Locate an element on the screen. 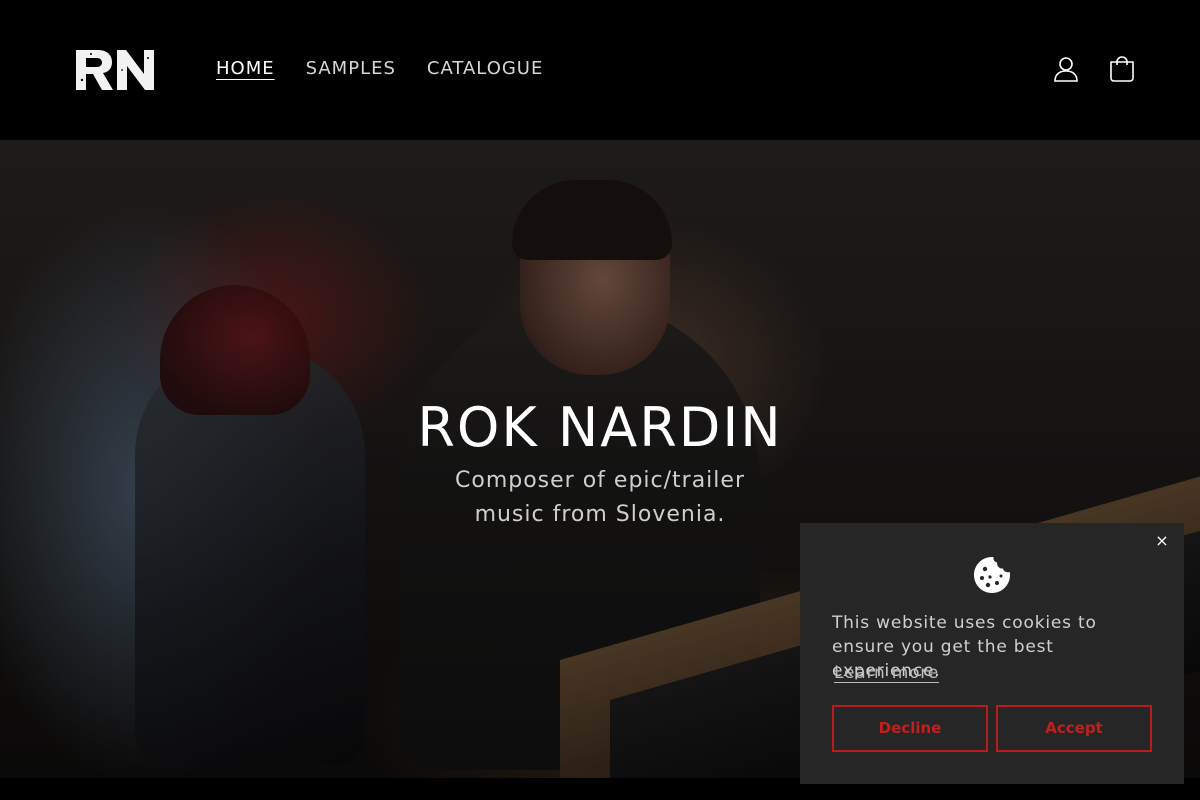  header-icons is located at coordinates (1094, 69).